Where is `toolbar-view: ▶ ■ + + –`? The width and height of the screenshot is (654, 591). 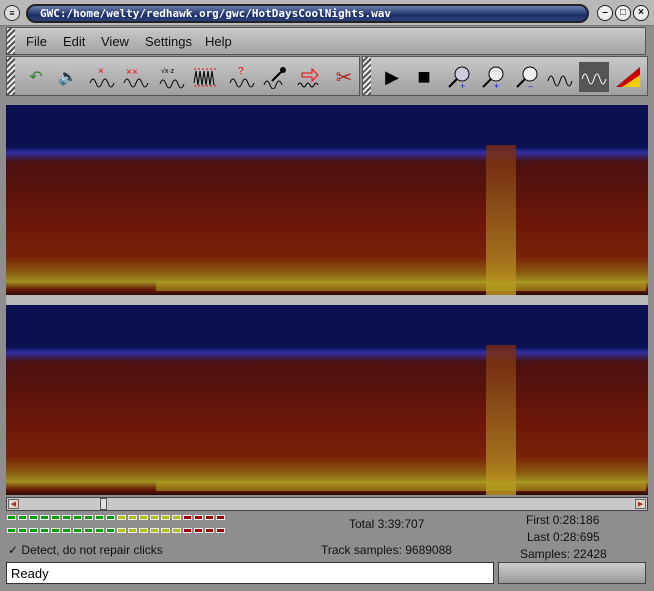 toolbar-view: ▶ ■ + + – is located at coordinates (505, 76).